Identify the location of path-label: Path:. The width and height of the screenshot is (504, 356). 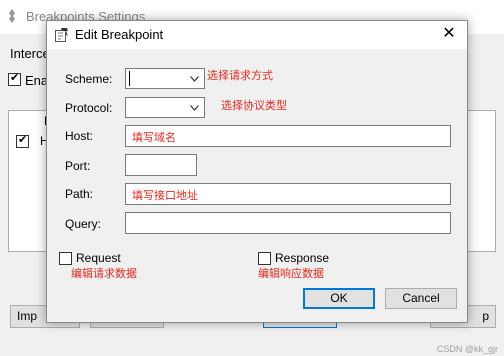
(79, 194).